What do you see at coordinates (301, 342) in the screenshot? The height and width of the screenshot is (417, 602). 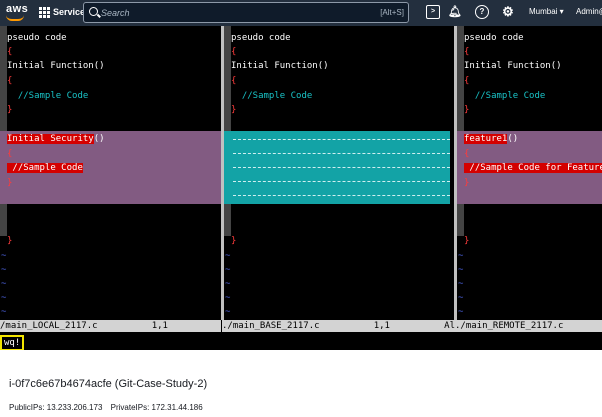 I see `command-line: wq!` at bounding box center [301, 342].